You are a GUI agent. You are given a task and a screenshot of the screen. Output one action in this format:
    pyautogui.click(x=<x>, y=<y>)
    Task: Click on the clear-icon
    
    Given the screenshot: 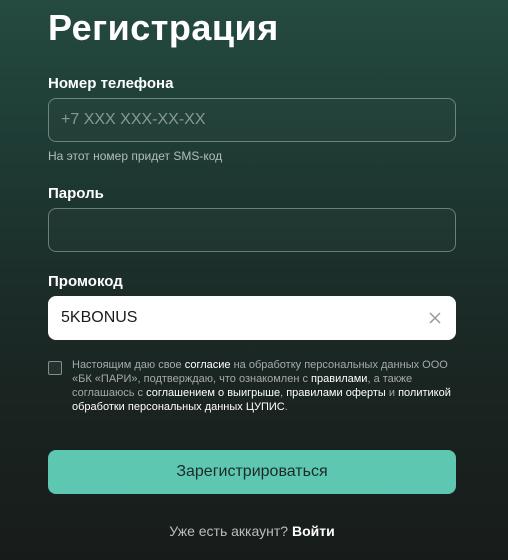 What is the action you would take?
    pyautogui.click(x=435, y=318)
    